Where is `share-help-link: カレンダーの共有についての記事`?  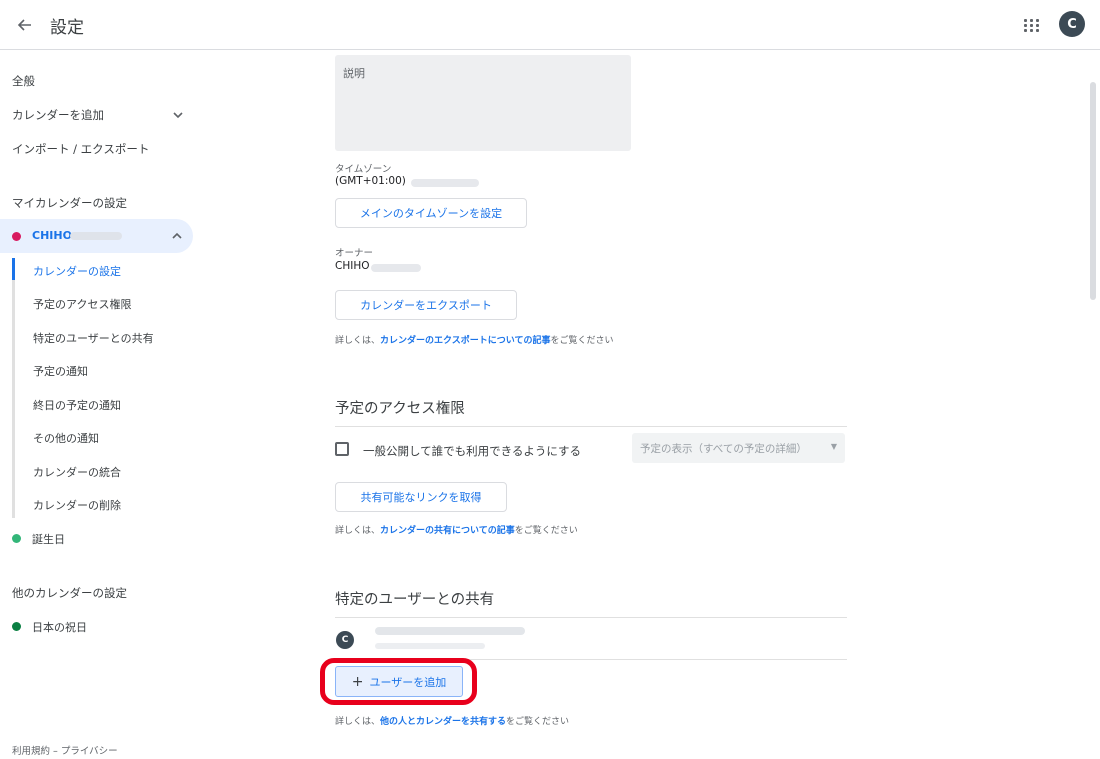
share-help-link: カレンダーの共有についての記事 is located at coordinates (447, 531).